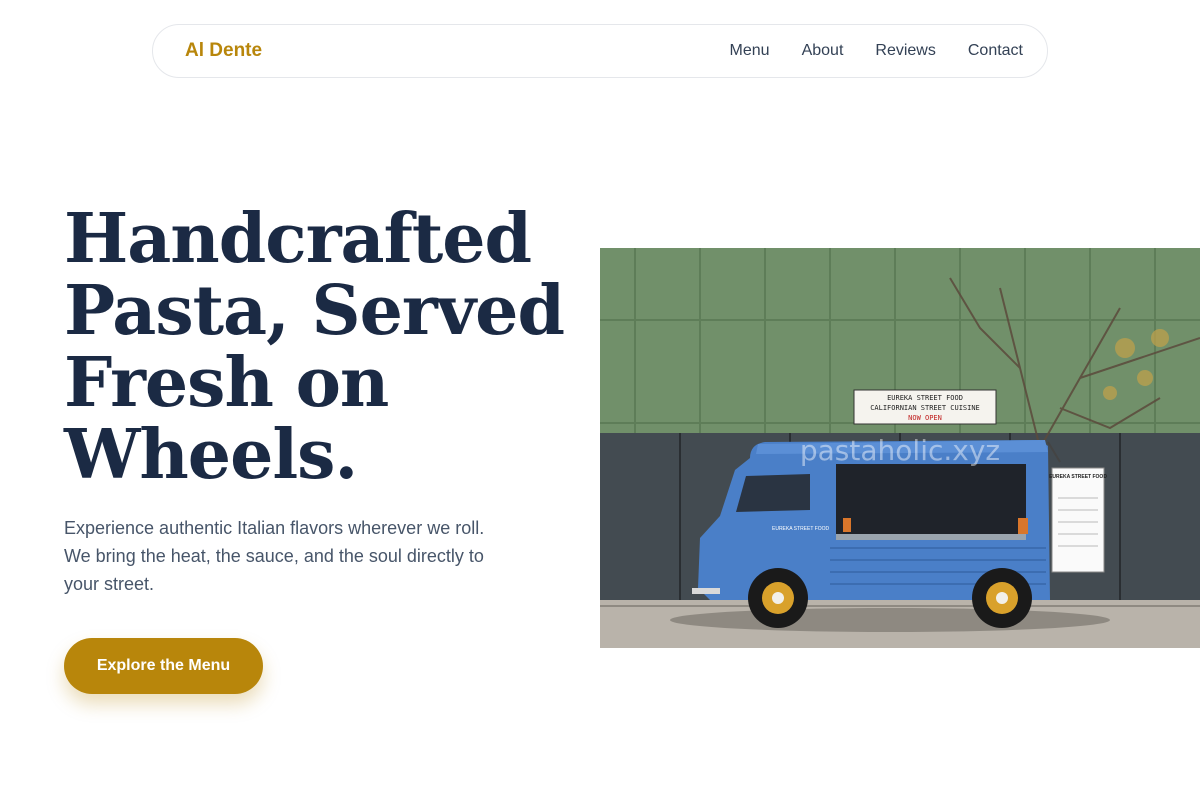 Image resolution: width=1200 pixels, height=800 pixels. I want to click on explore-menu-button: Explore the Menu, so click(163, 666).